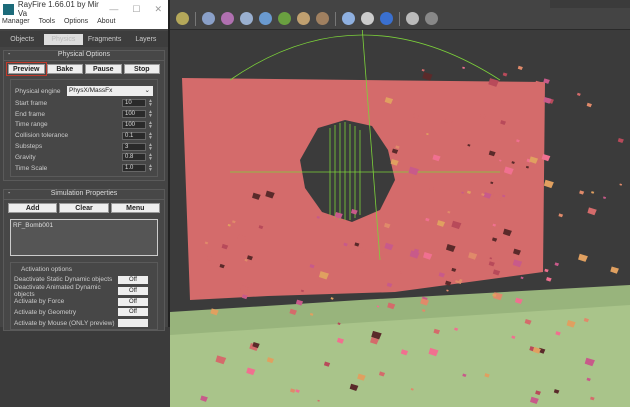  Describe the element at coordinates (322, 18) in the screenshot. I see `rock-icon` at that location.